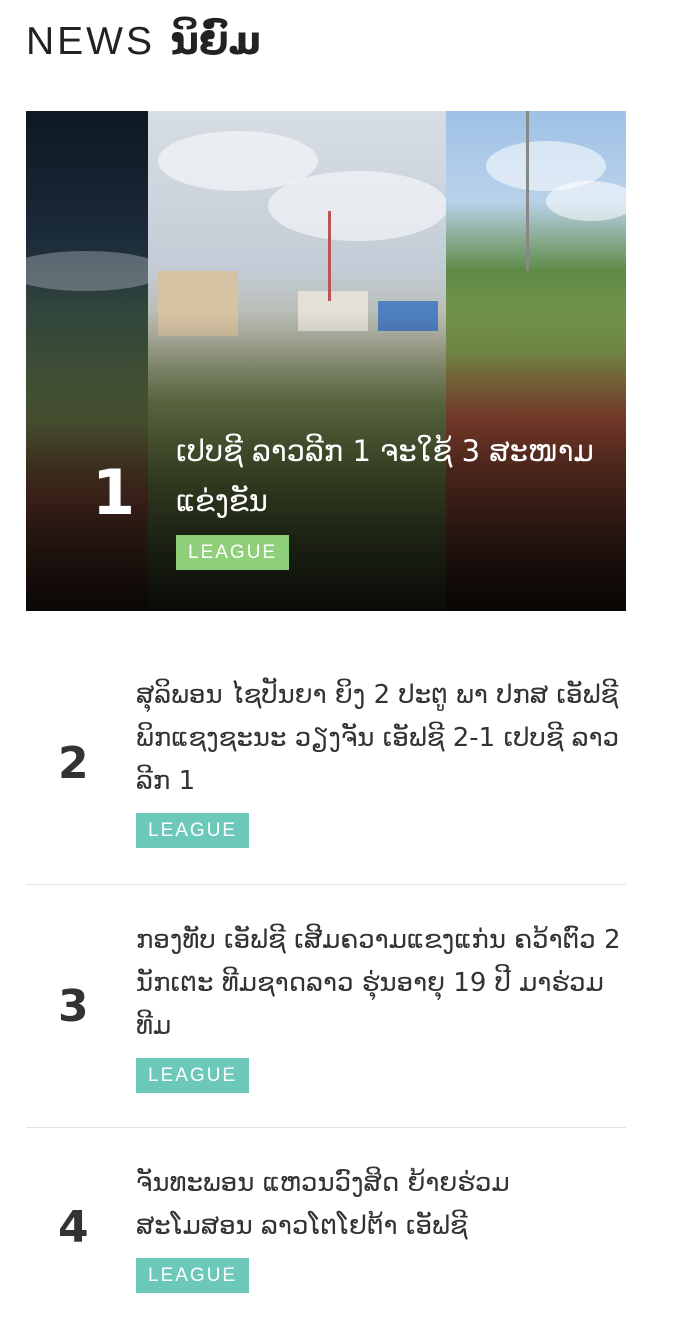 This screenshot has width=676, height=1344. I want to click on section-header: NEWS ນິຍົມ, so click(143, 42).